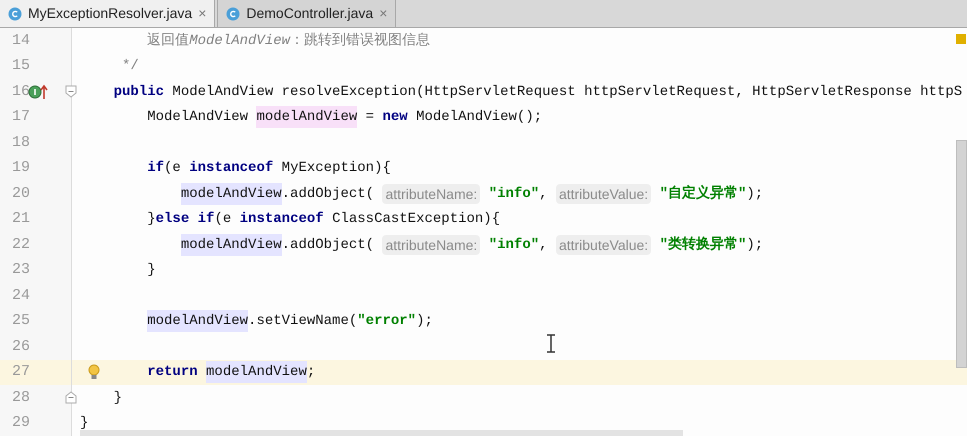 This screenshot has height=436, width=967. Describe the element at coordinates (323, 220) in the screenshot. I see `code-text: }else if(e instanceof ClassCastException){` at that location.